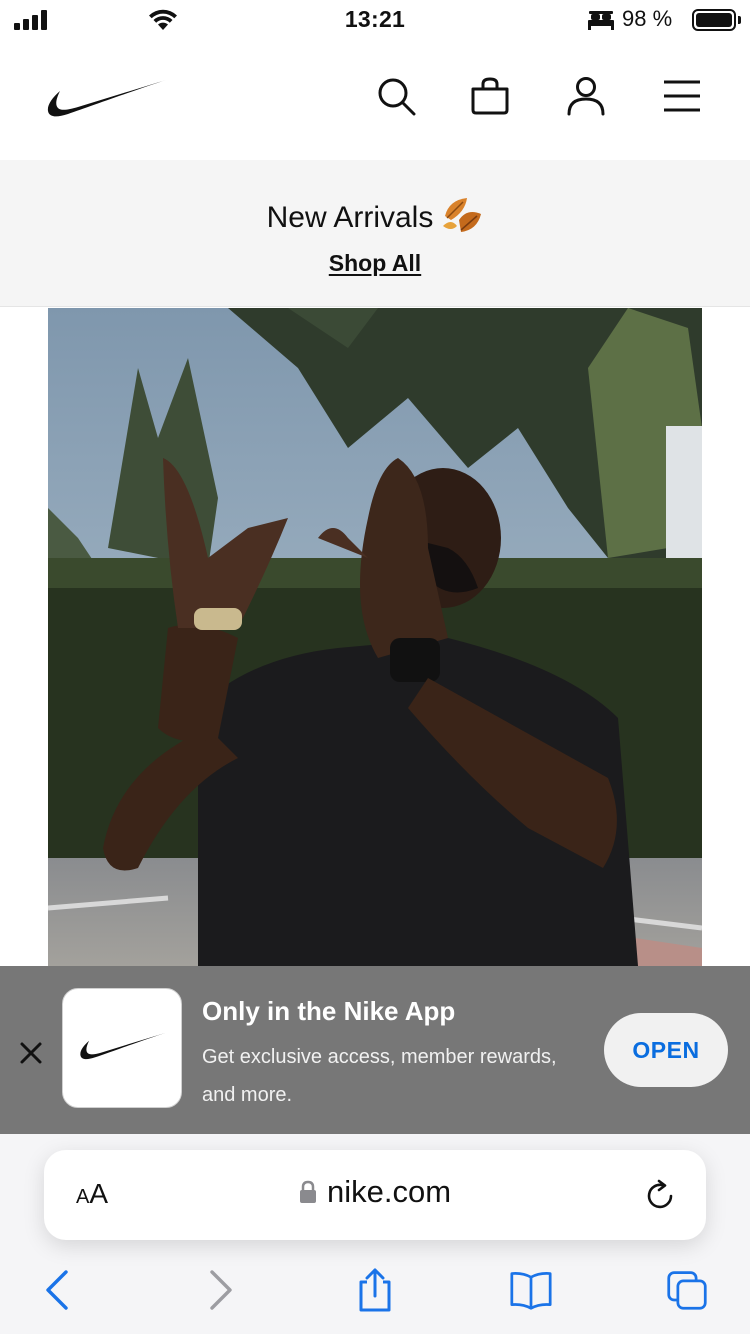 The width and height of the screenshot is (750, 1334). Describe the element at coordinates (375, 1290) in the screenshot. I see `share-icon` at that location.